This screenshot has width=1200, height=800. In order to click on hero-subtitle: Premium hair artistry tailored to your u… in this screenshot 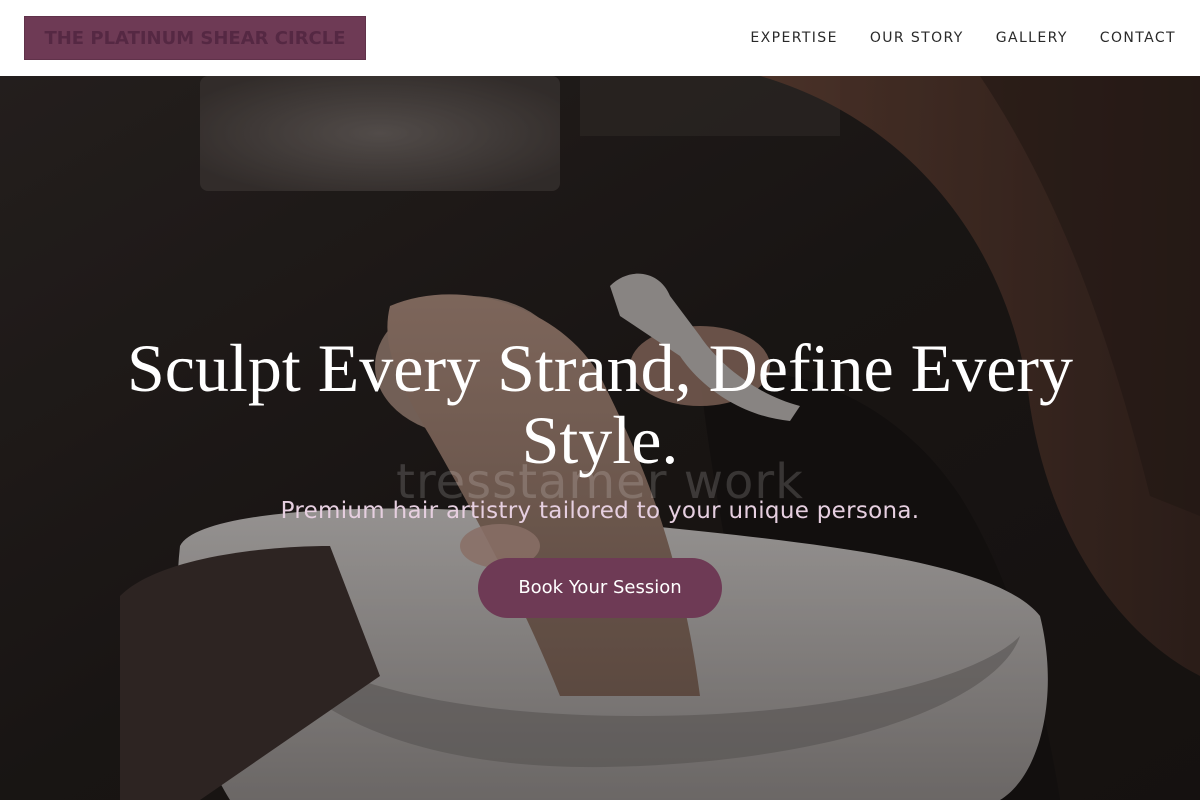, I will do `click(600, 511)`.